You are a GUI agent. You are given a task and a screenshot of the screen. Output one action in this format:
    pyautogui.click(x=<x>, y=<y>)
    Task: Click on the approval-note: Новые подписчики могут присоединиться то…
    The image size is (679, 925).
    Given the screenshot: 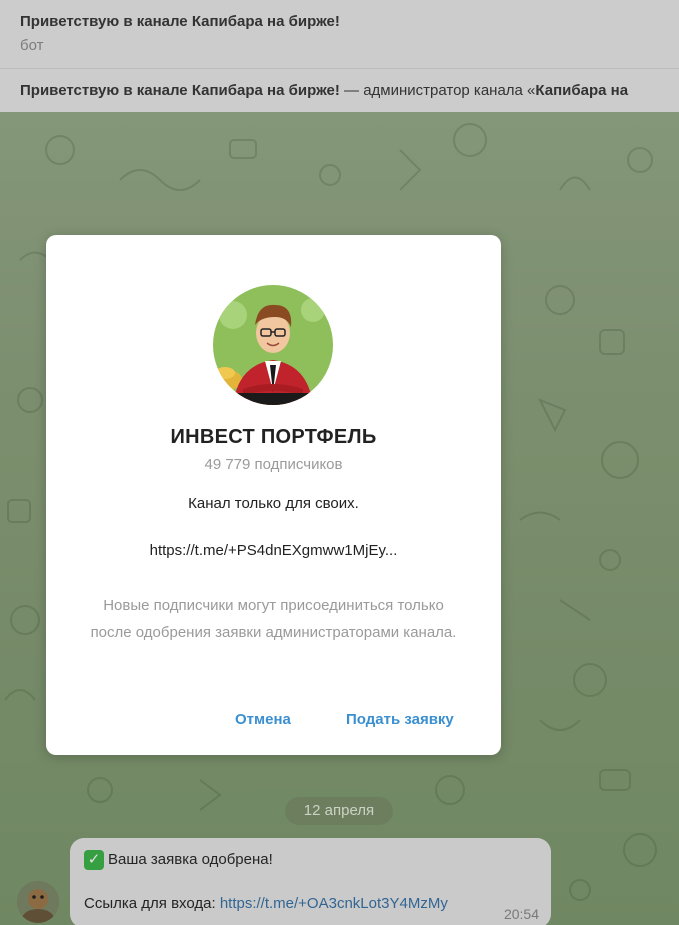 What is the action you would take?
    pyautogui.click(x=273, y=619)
    